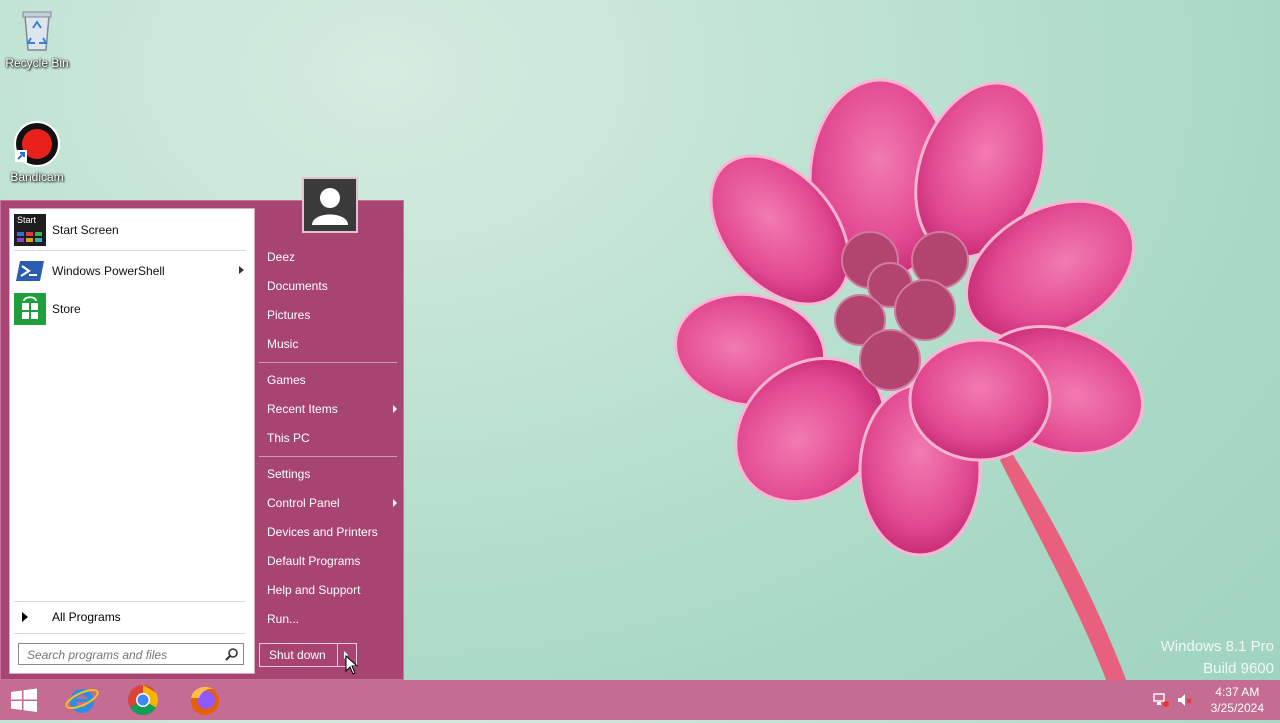 The width and height of the screenshot is (1280, 723). What do you see at coordinates (303, 503) in the screenshot?
I see `menu-item-label: Control Panel` at bounding box center [303, 503].